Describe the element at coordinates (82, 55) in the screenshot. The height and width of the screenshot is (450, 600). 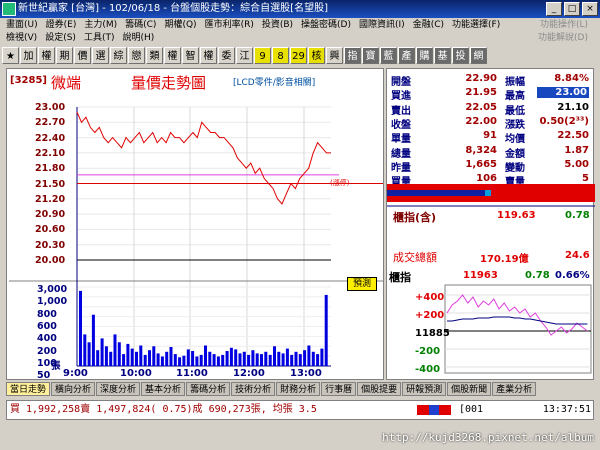
I see `toolbar-button: 價` at that location.